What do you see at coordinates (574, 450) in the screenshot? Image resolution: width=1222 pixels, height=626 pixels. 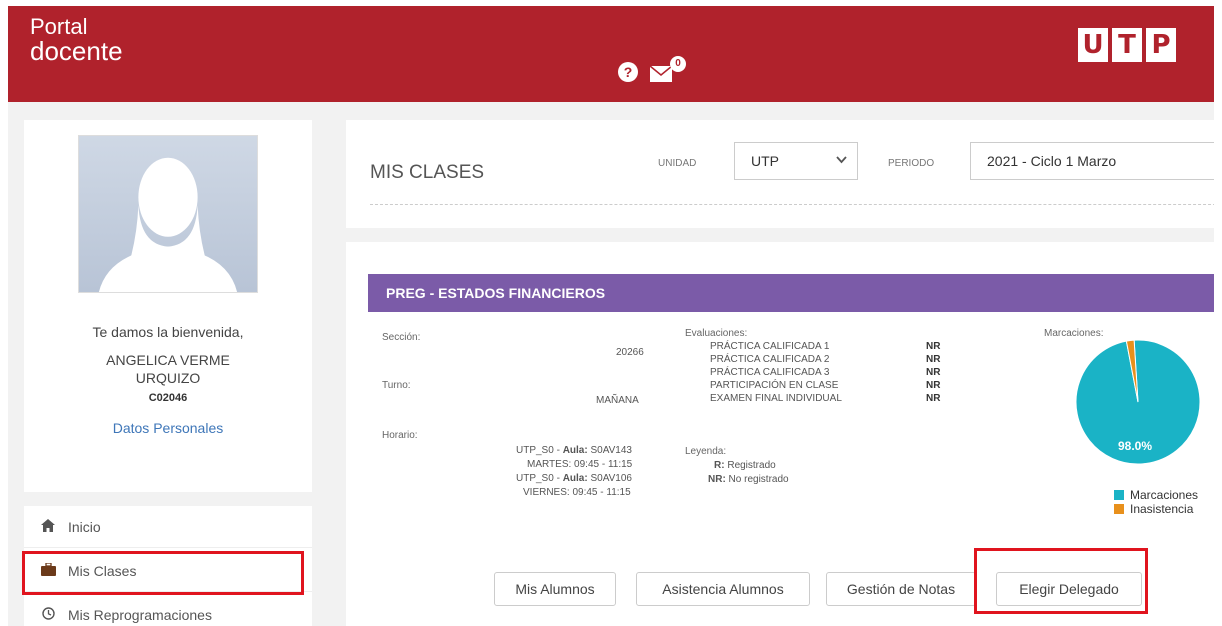 I see `horario-line: UTP_S0 - Aula: S0AV143` at bounding box center [574, 450].